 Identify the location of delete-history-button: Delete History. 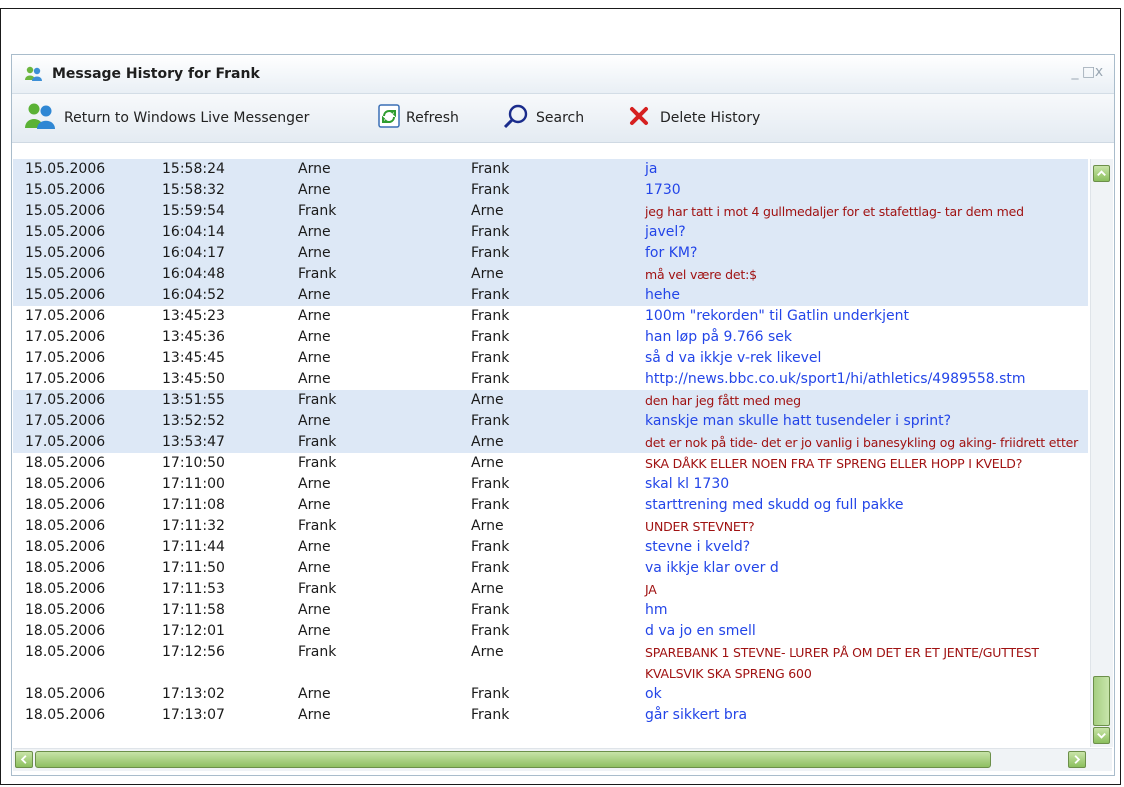
(694, 118).